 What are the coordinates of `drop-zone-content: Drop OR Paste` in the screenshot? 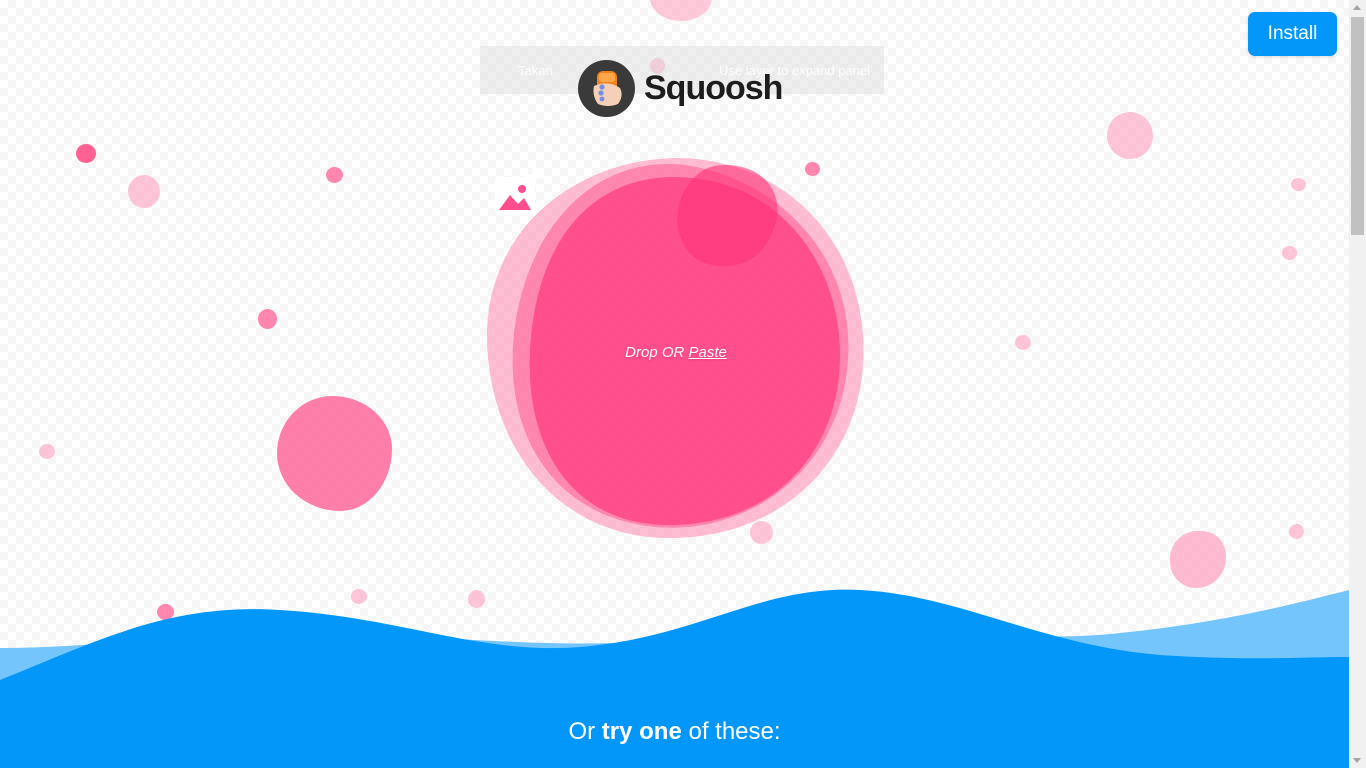 It's located at (676, 347).